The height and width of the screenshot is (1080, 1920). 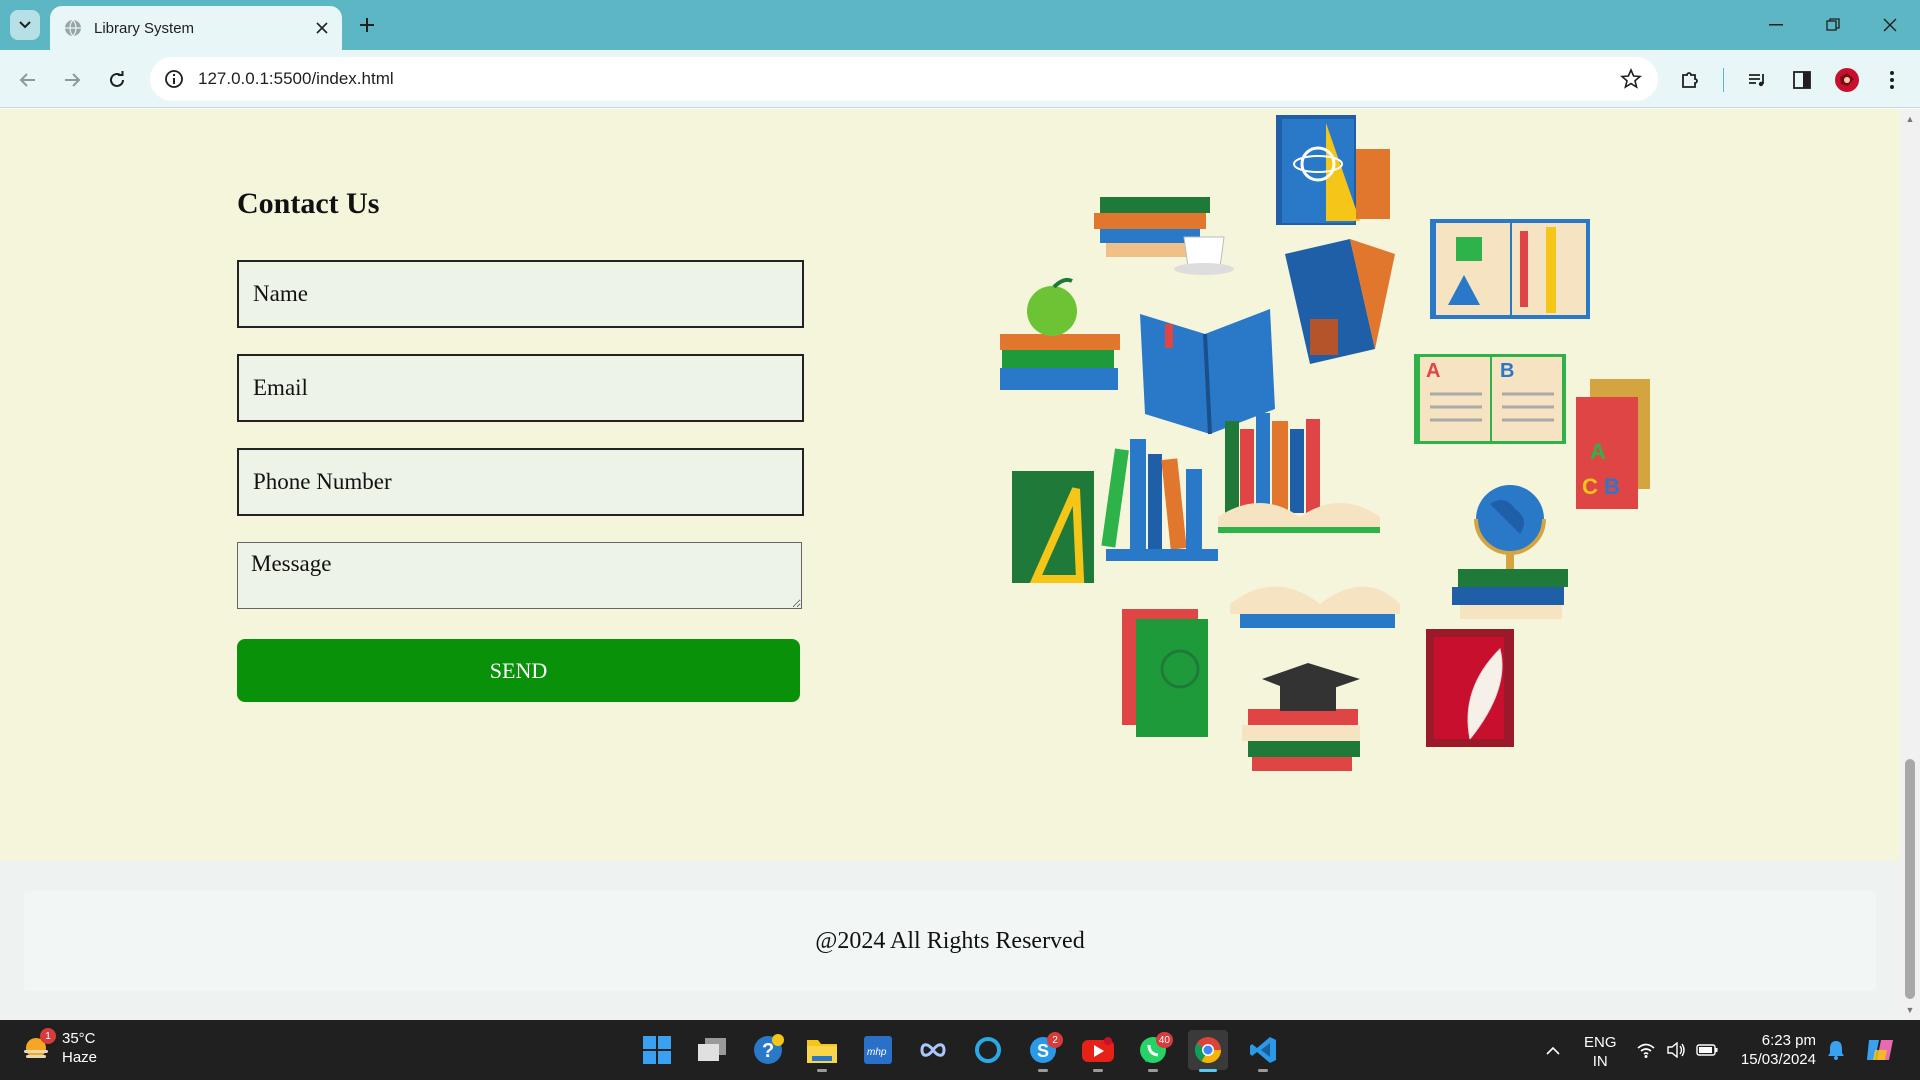 I want to click on svg-text: C, so click(x=1590, y=486).